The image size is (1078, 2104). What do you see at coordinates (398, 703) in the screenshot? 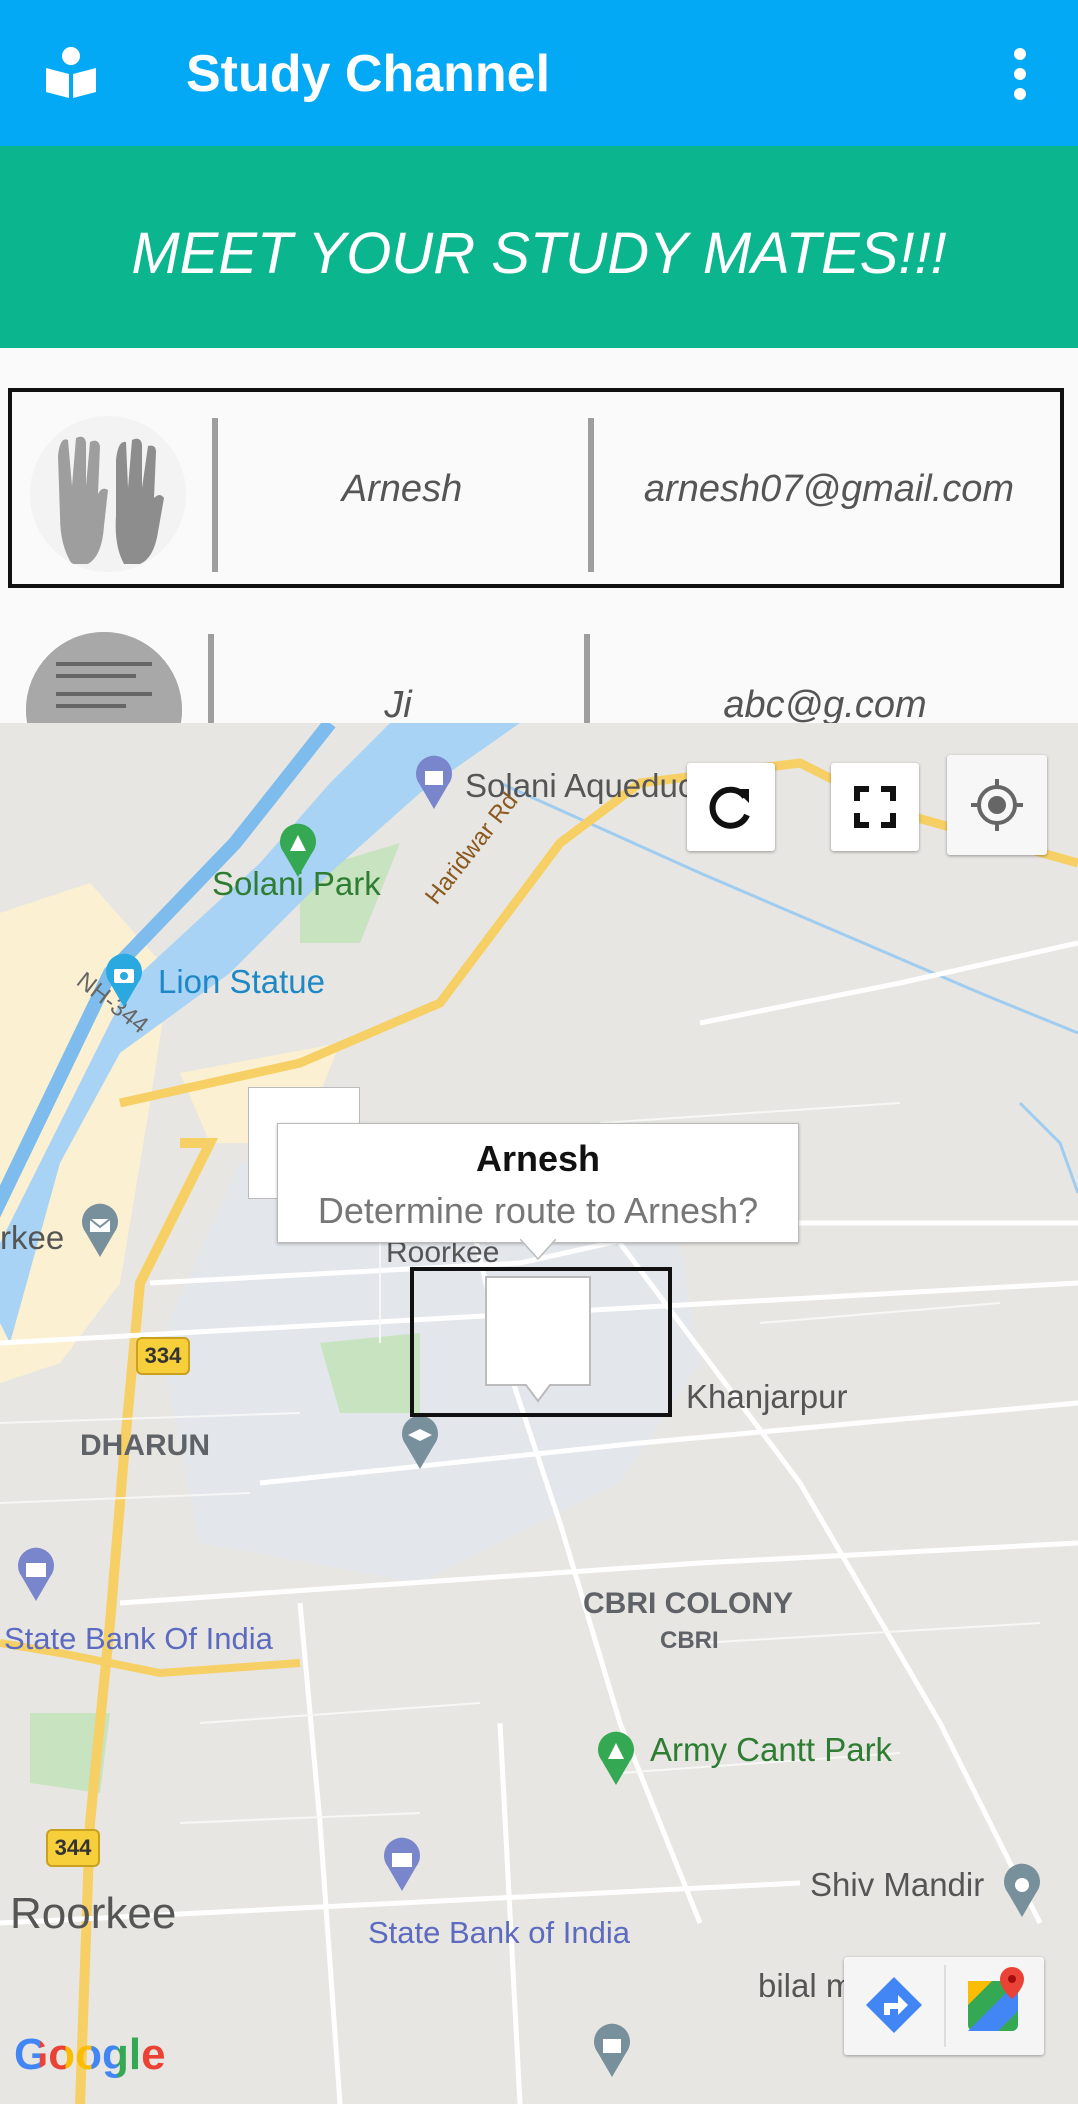
I see `mate-name: Ji` at bounding box center [398, 703].